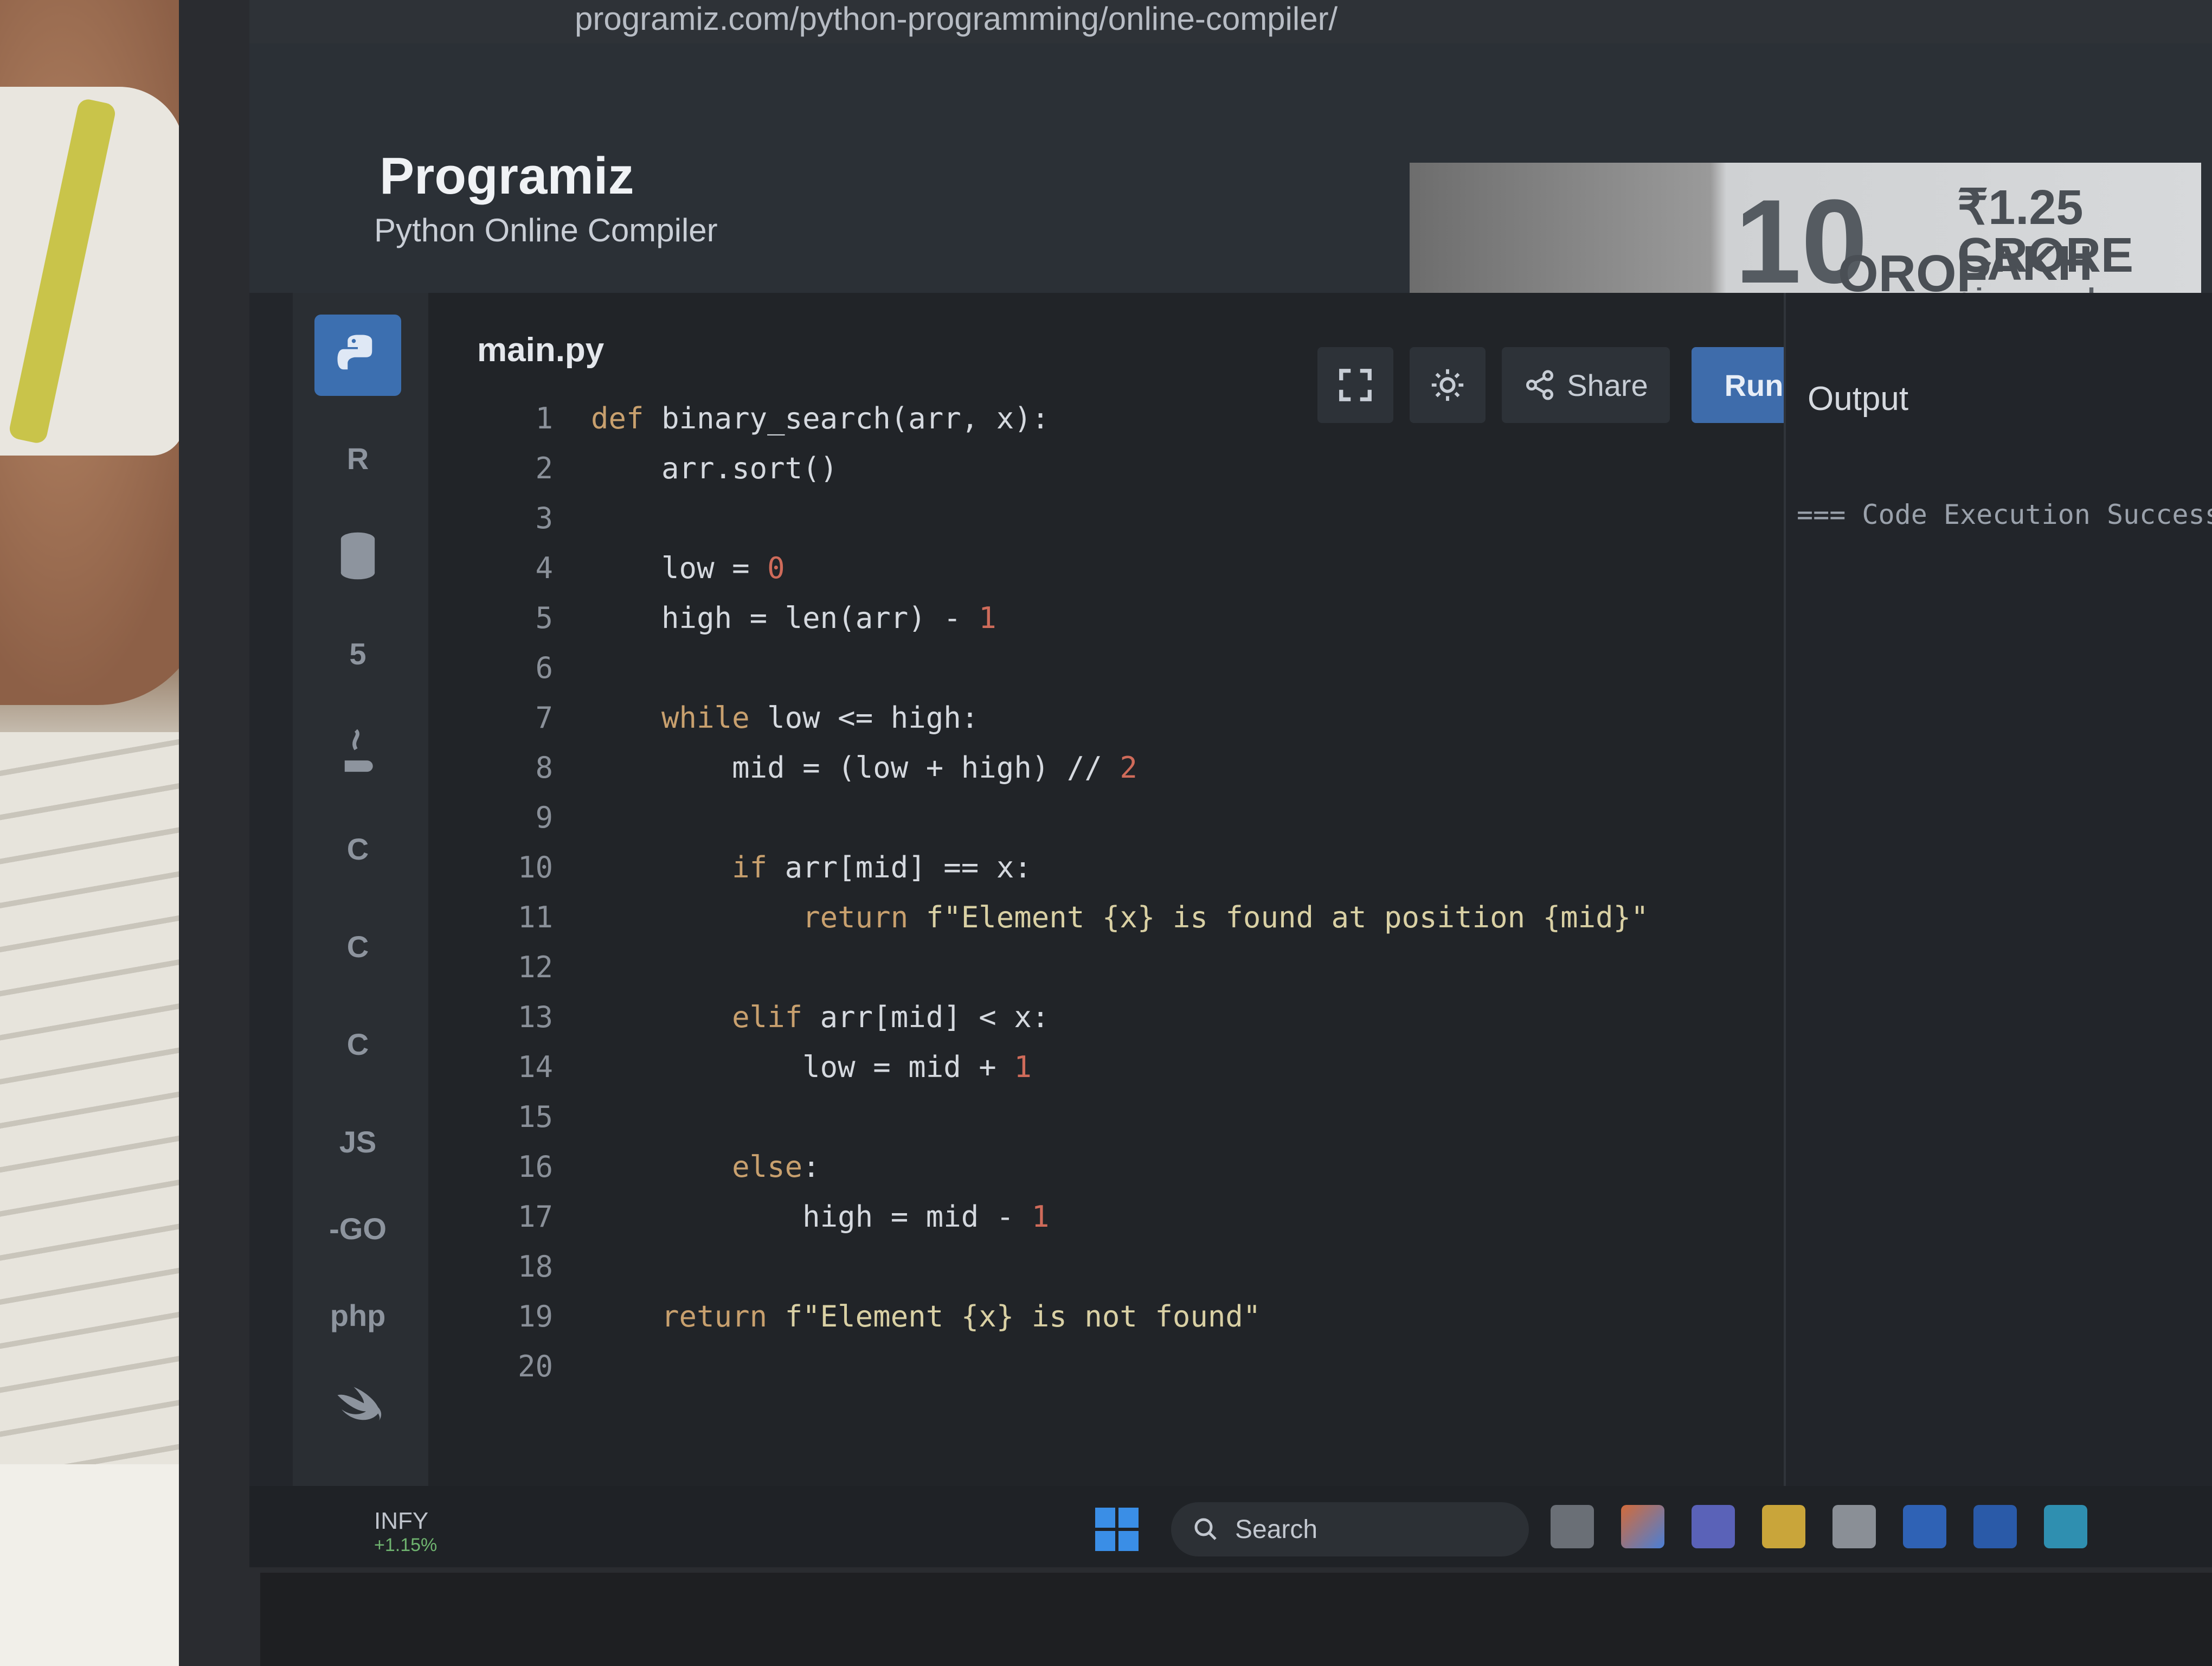 The width and height of the screenshot is (2212, 1666). What do you see at coordinates (1117, 1529) in the screenshot?
I see `windows-start-icon` at bounding box center [1117, 1529].